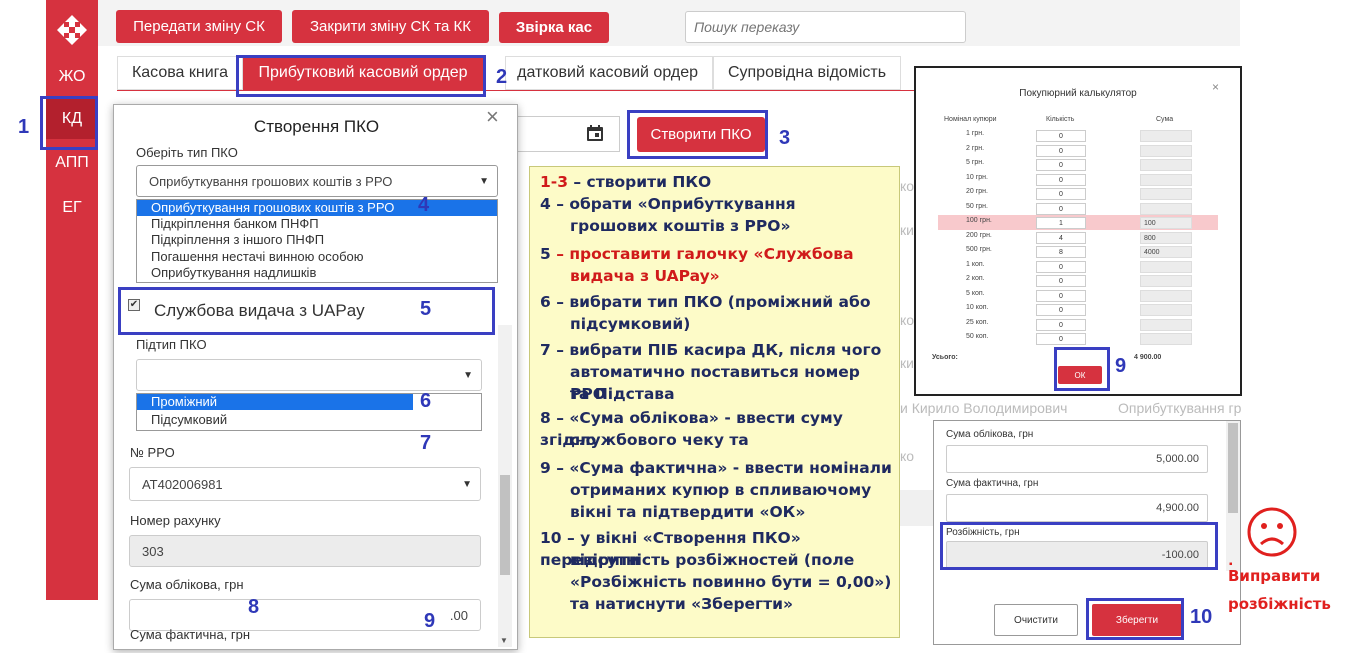 The height and width of the screenshot is (653, 1345). I want to click on sidebar-item-label: ЕГ, so click(72, 207).